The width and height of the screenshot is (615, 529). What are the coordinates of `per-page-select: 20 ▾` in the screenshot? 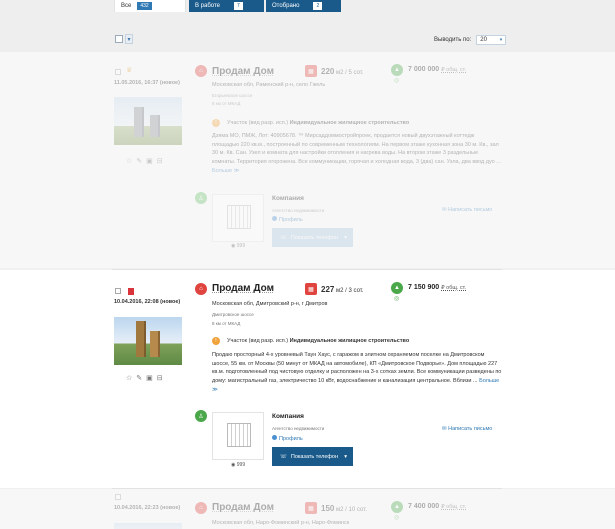 It's located at (491, 40).